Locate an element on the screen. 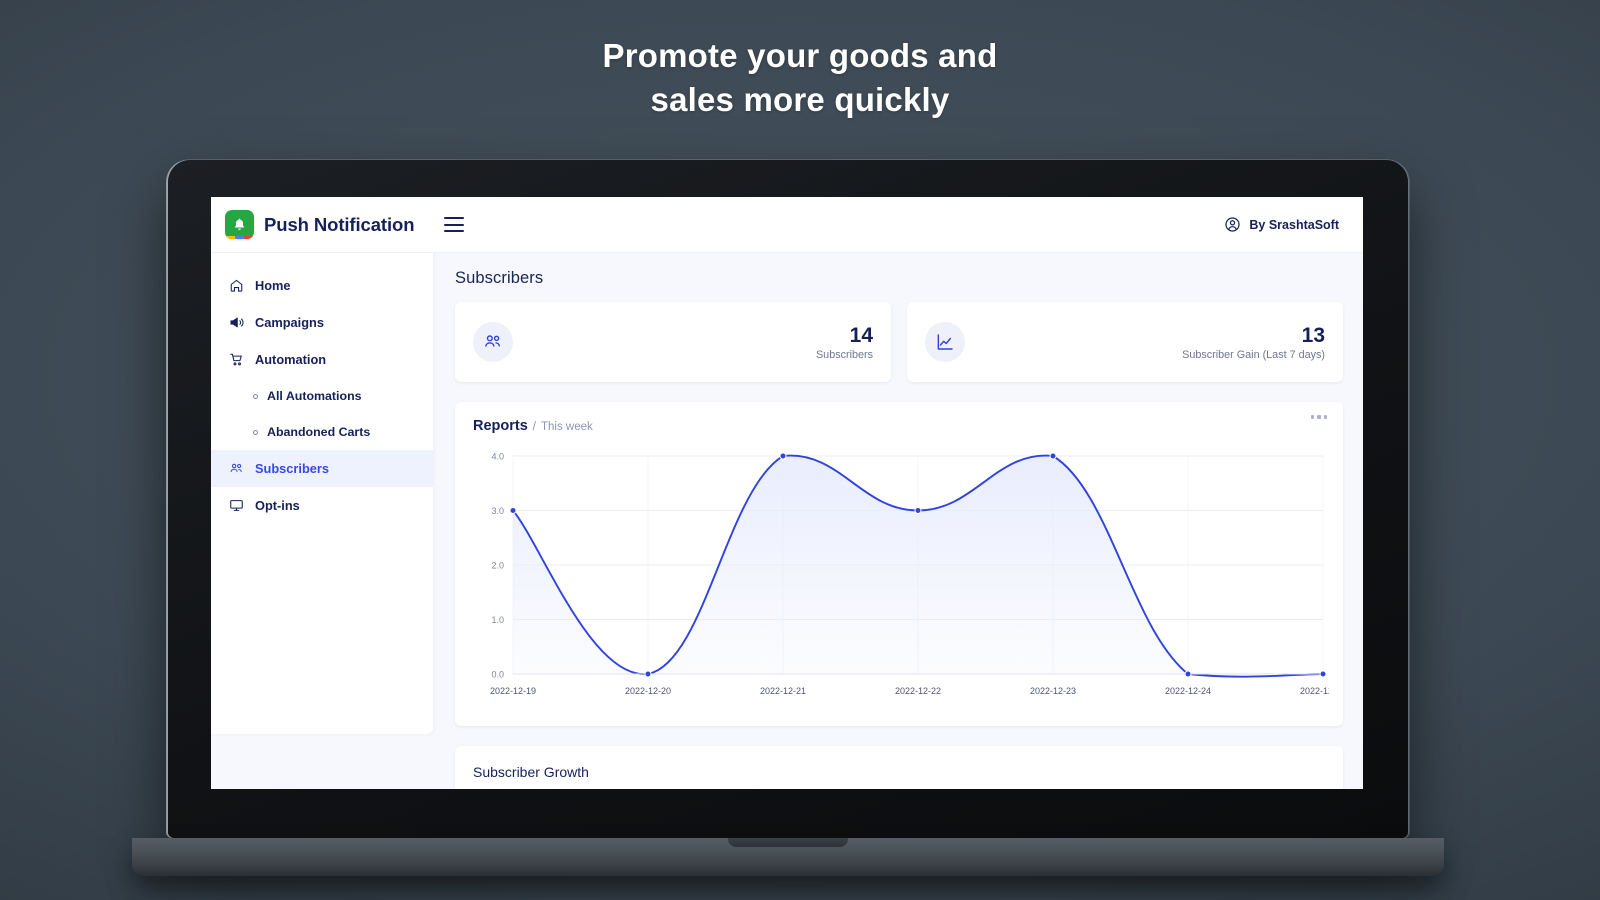 The image size is (1600, 900). svg-text: 0.0 is located at coordinates (497, 675).